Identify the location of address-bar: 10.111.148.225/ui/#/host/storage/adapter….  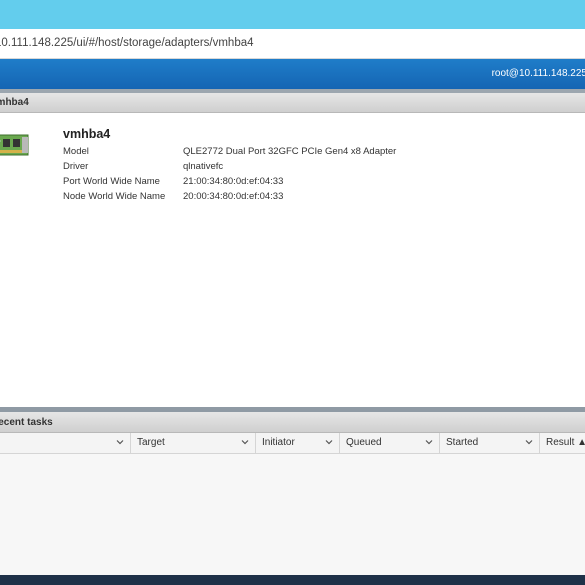
(292, 44).